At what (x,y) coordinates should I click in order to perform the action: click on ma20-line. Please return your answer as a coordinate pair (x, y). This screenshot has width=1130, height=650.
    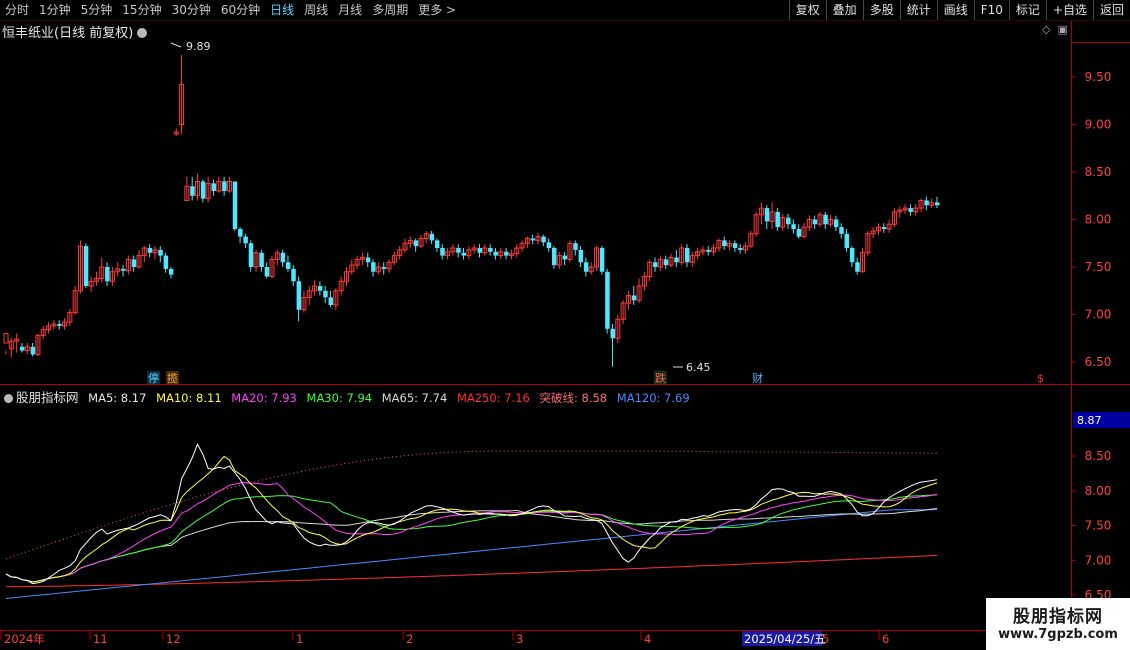
    Looking at the image, I should click on (471, 532).